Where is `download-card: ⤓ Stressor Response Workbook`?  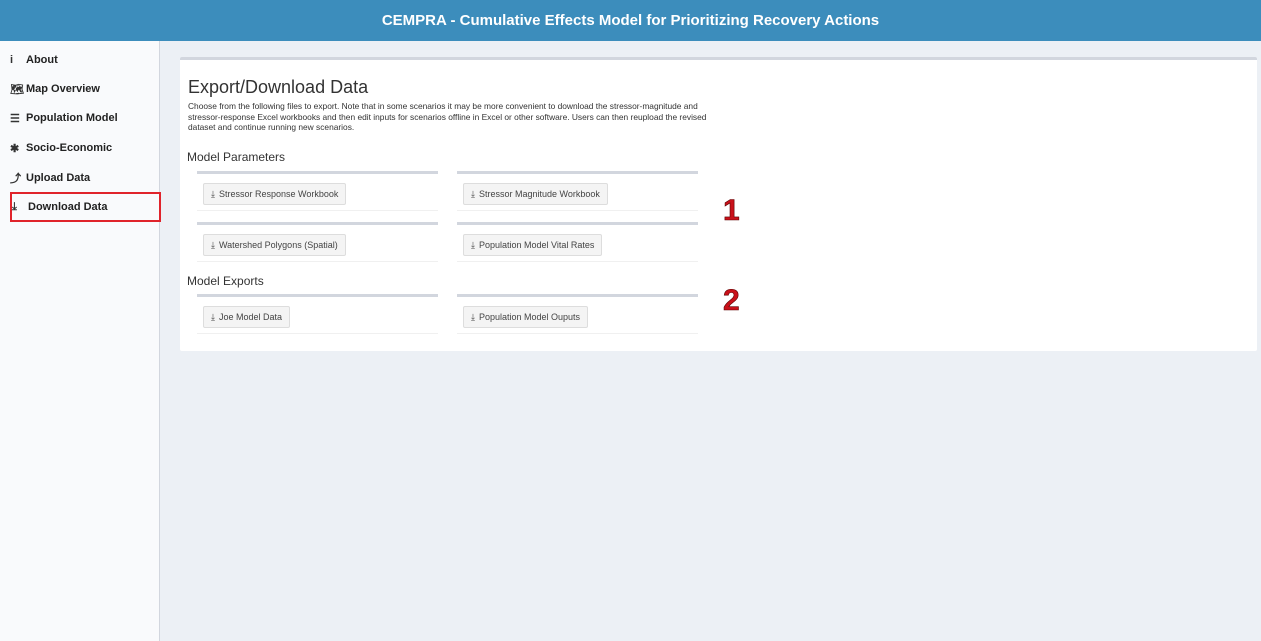
download-card: ⤓ Stressor Response Workbook is located at coordinates (317, 191).